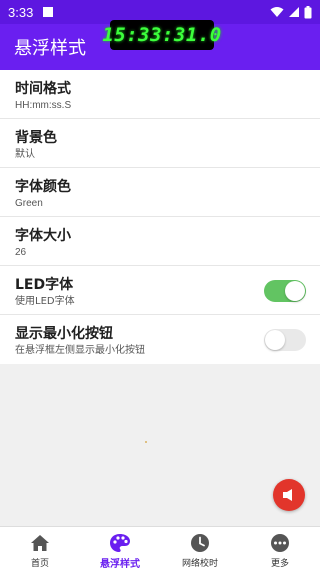 The width and height of the screenshot is (320, 570). I want to click on clock-icon, so click(200, 543).